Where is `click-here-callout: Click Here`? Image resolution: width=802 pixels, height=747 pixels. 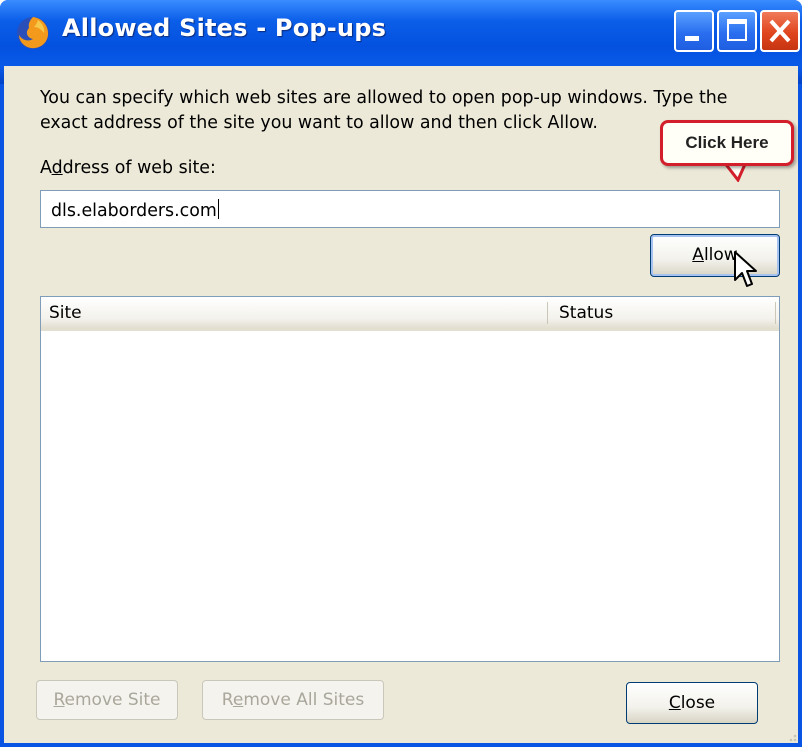 click-here-callout: Click Here is located at coordinates (728, 151).